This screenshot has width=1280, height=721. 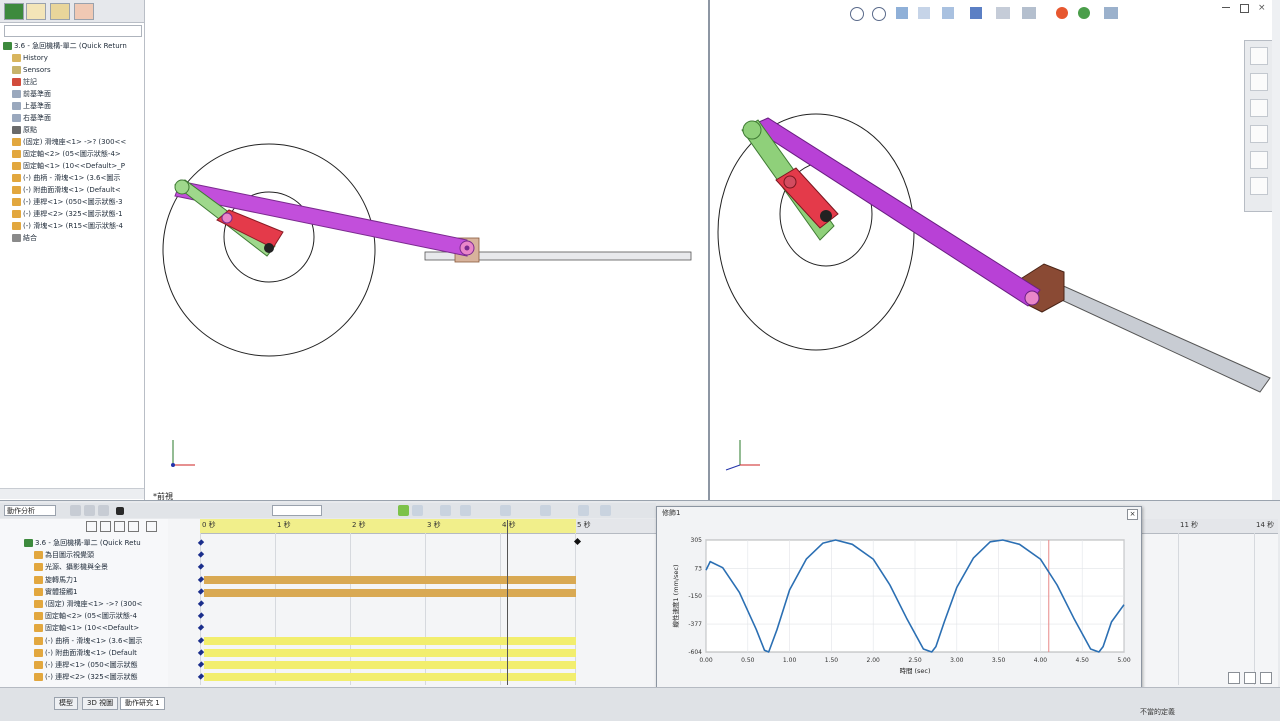 What do you see at coordinates (55, 580) in the screenshot?
I see `motion-tree-item: 旋轉馬力1` at bounding box center [55, 580].